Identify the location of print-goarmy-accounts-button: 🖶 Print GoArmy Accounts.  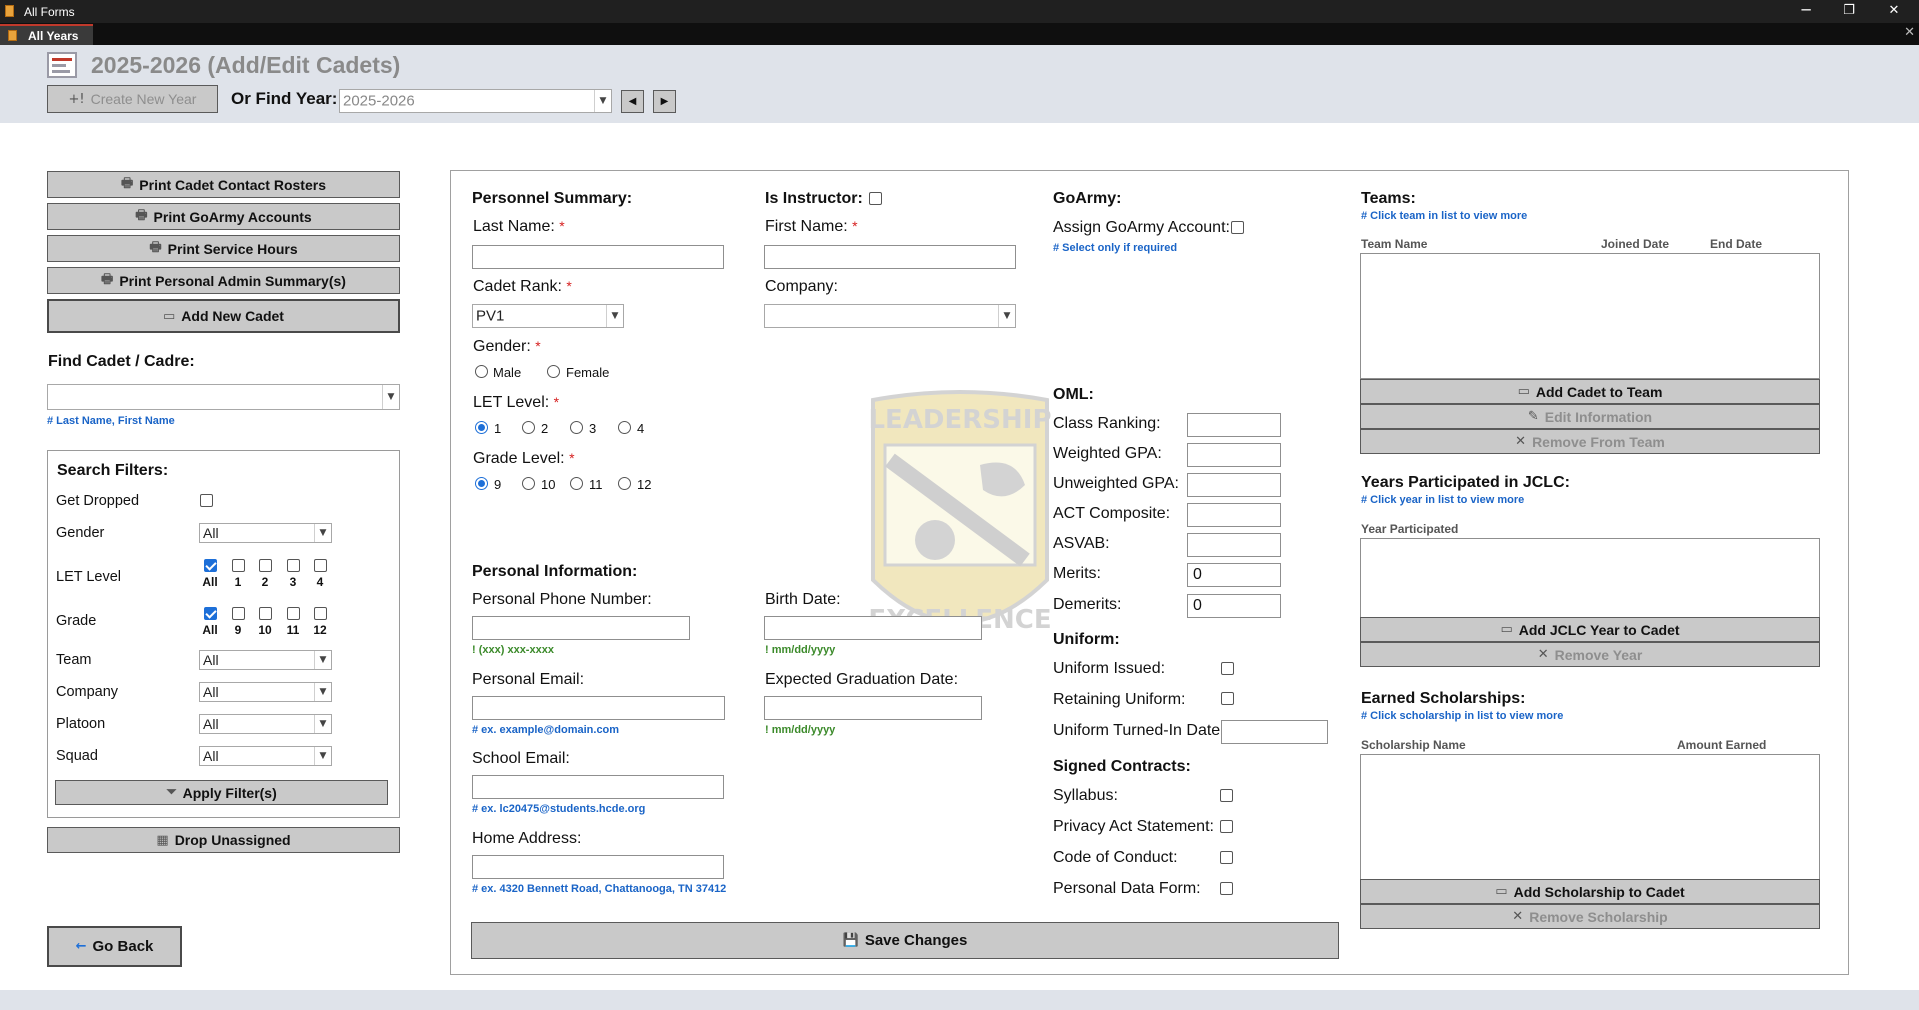
(223, 216).